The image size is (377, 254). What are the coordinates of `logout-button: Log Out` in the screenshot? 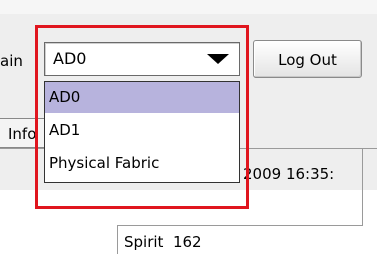 It's located at (307, 59).